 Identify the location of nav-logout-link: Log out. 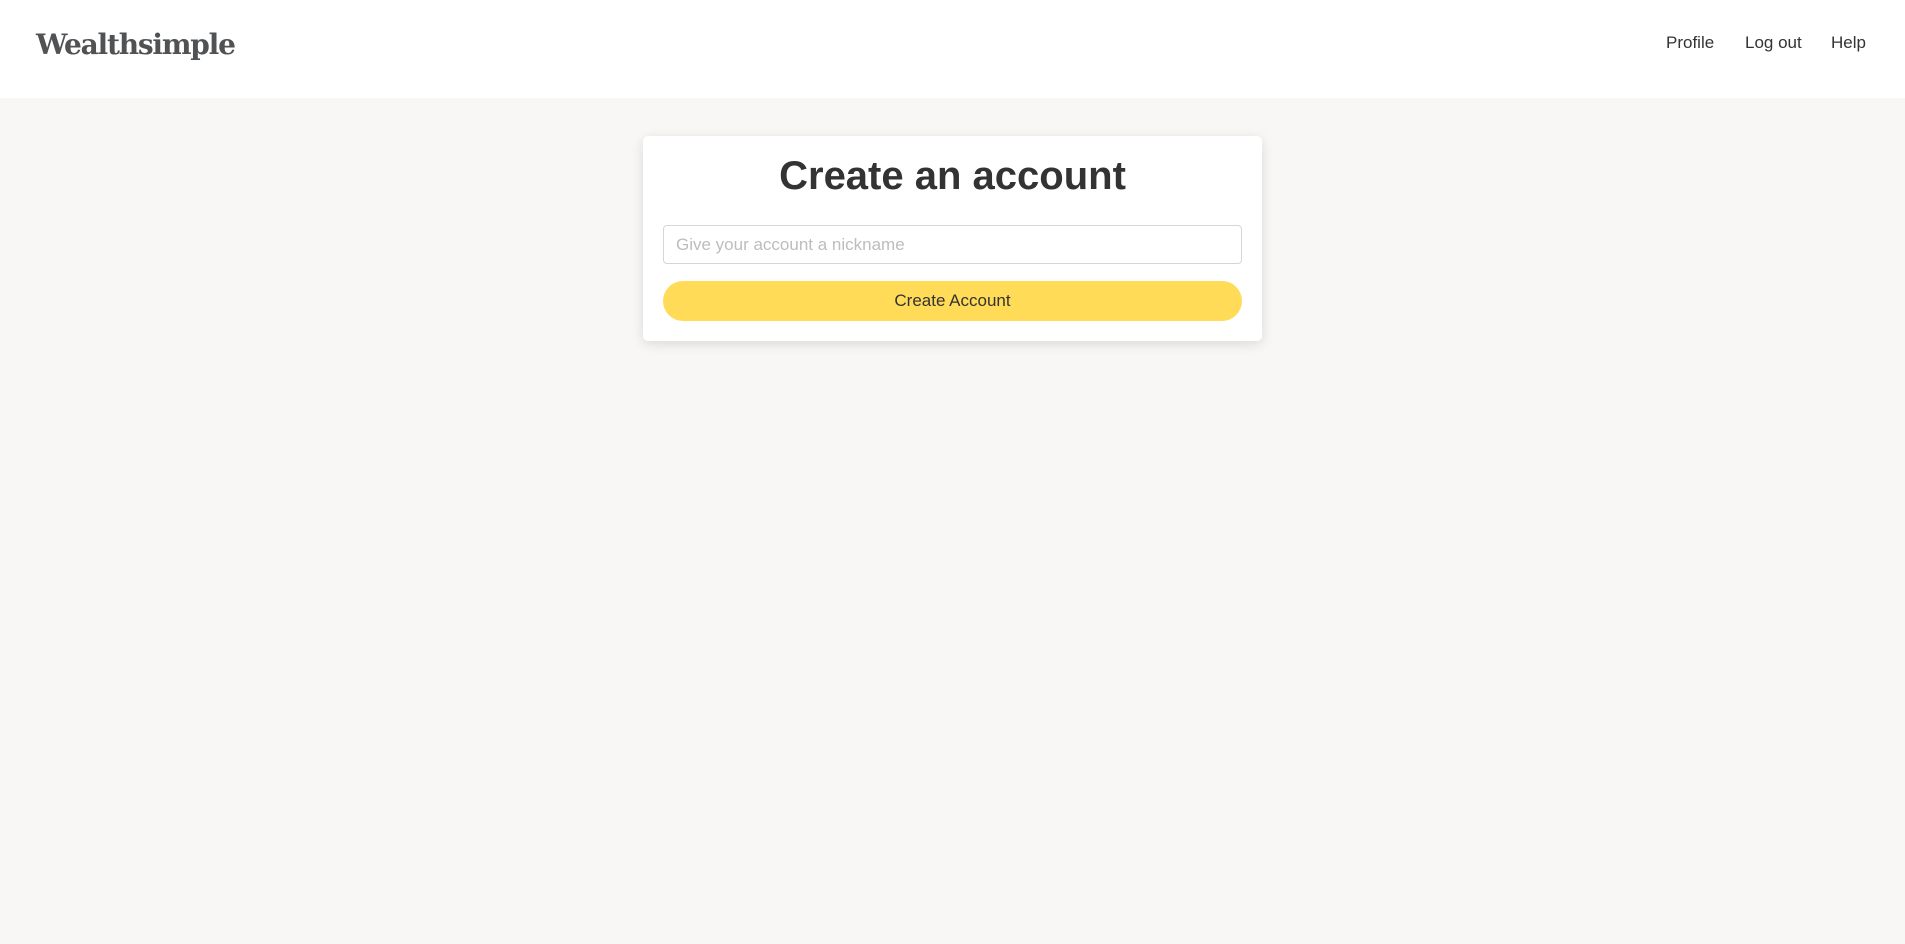
(1773, 43).